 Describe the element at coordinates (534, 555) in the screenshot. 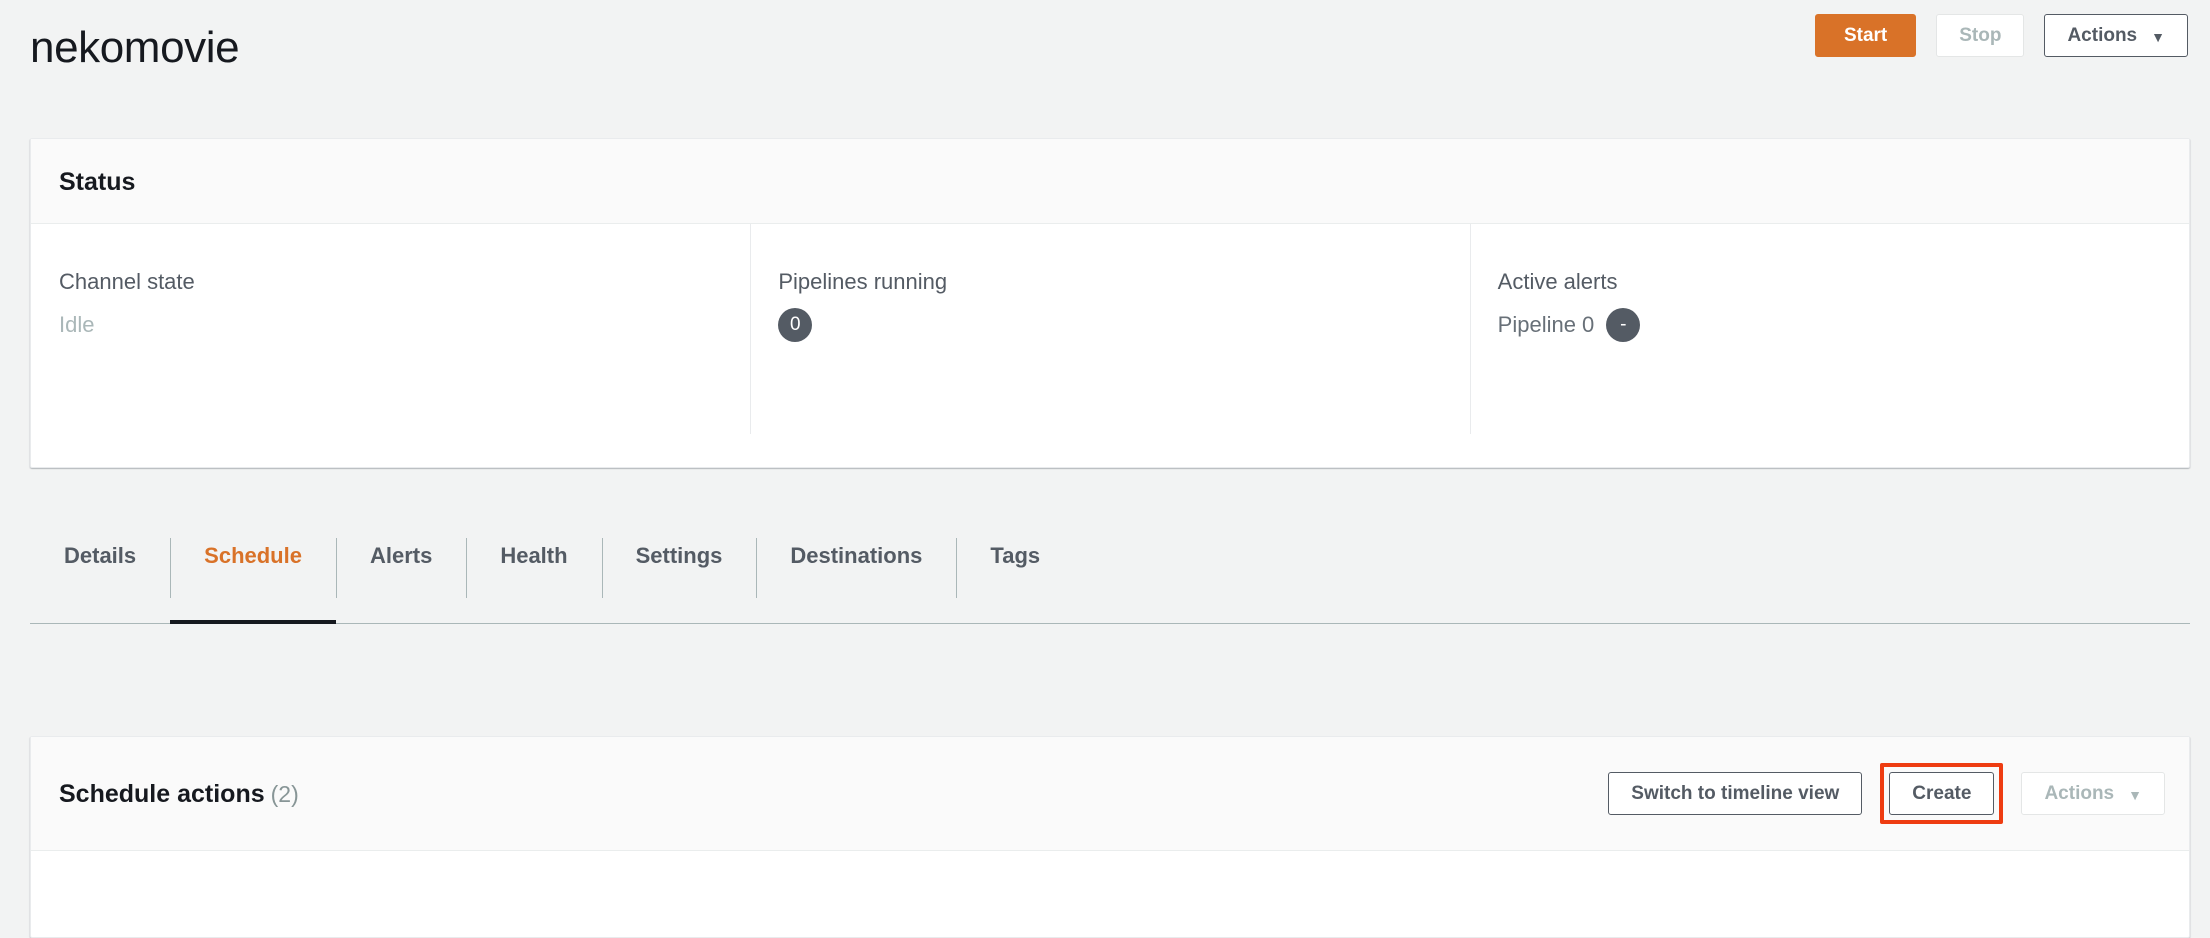

I see `tab-health-label: Health` at that location.